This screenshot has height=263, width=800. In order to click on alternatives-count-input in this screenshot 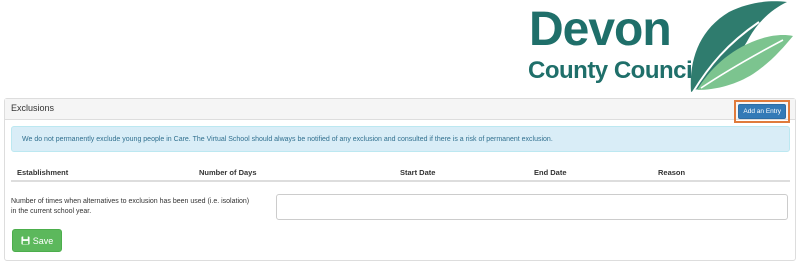, I will do `click(532, 207)`.